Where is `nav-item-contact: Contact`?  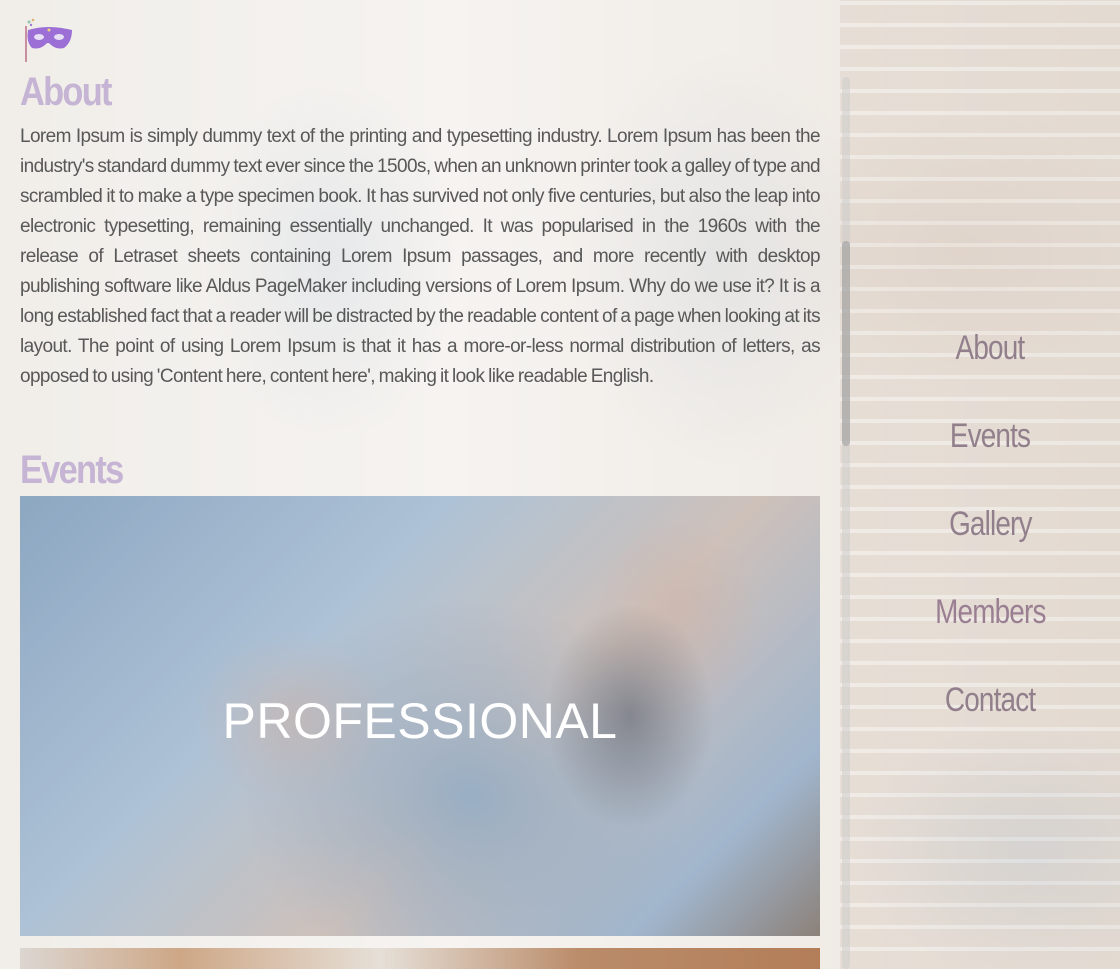 nav-item-contact: Contact is located at coordinates (990, 720).